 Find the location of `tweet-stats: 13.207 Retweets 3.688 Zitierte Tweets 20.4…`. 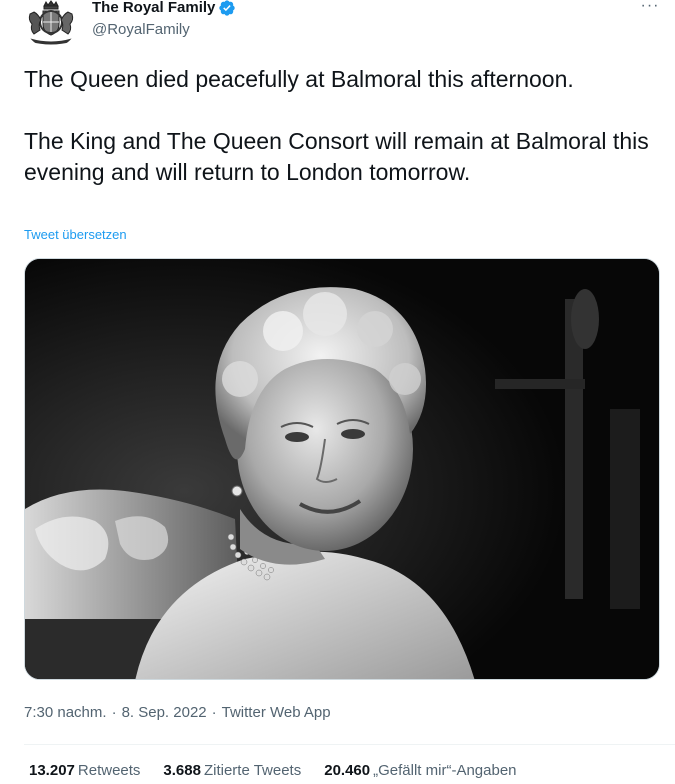

tweet-stats: 13.207 Retweets 3.688 Zitierte Tweets 20.4… is located at coordinates (284, 771).